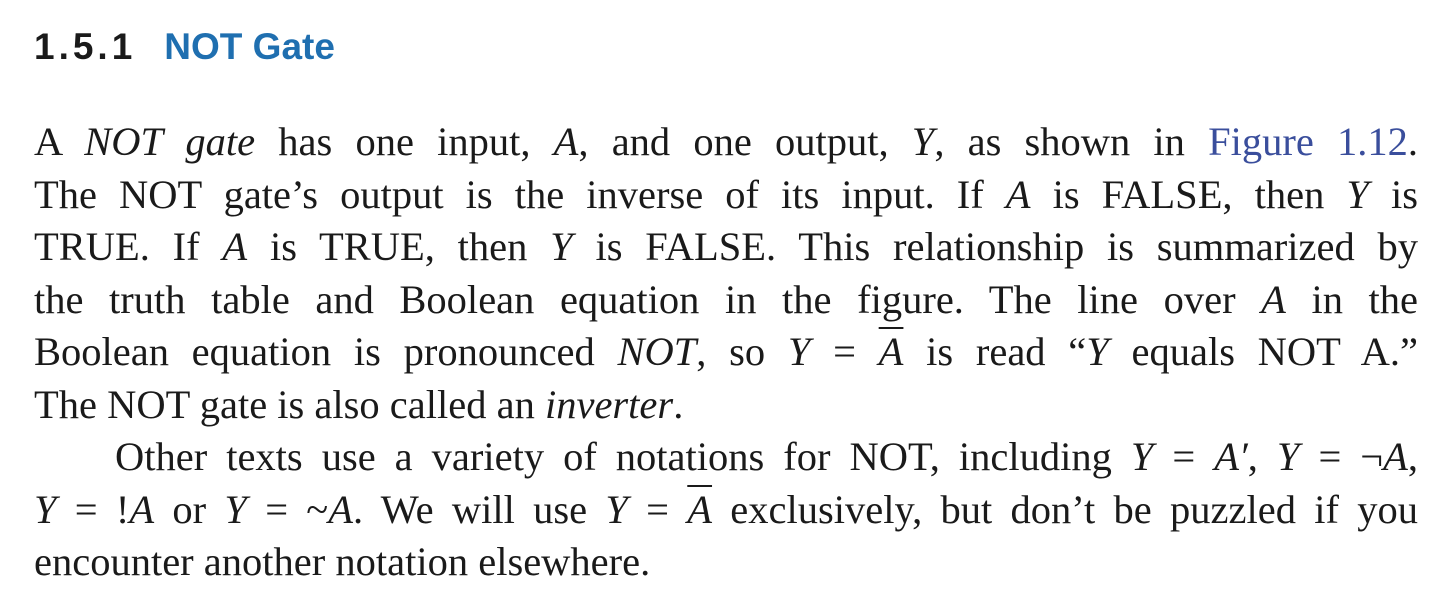 The width and height of the screenshot is (1442, 596). I want to click on text-span: Boolean equation is pronounced, so click(326, 351).